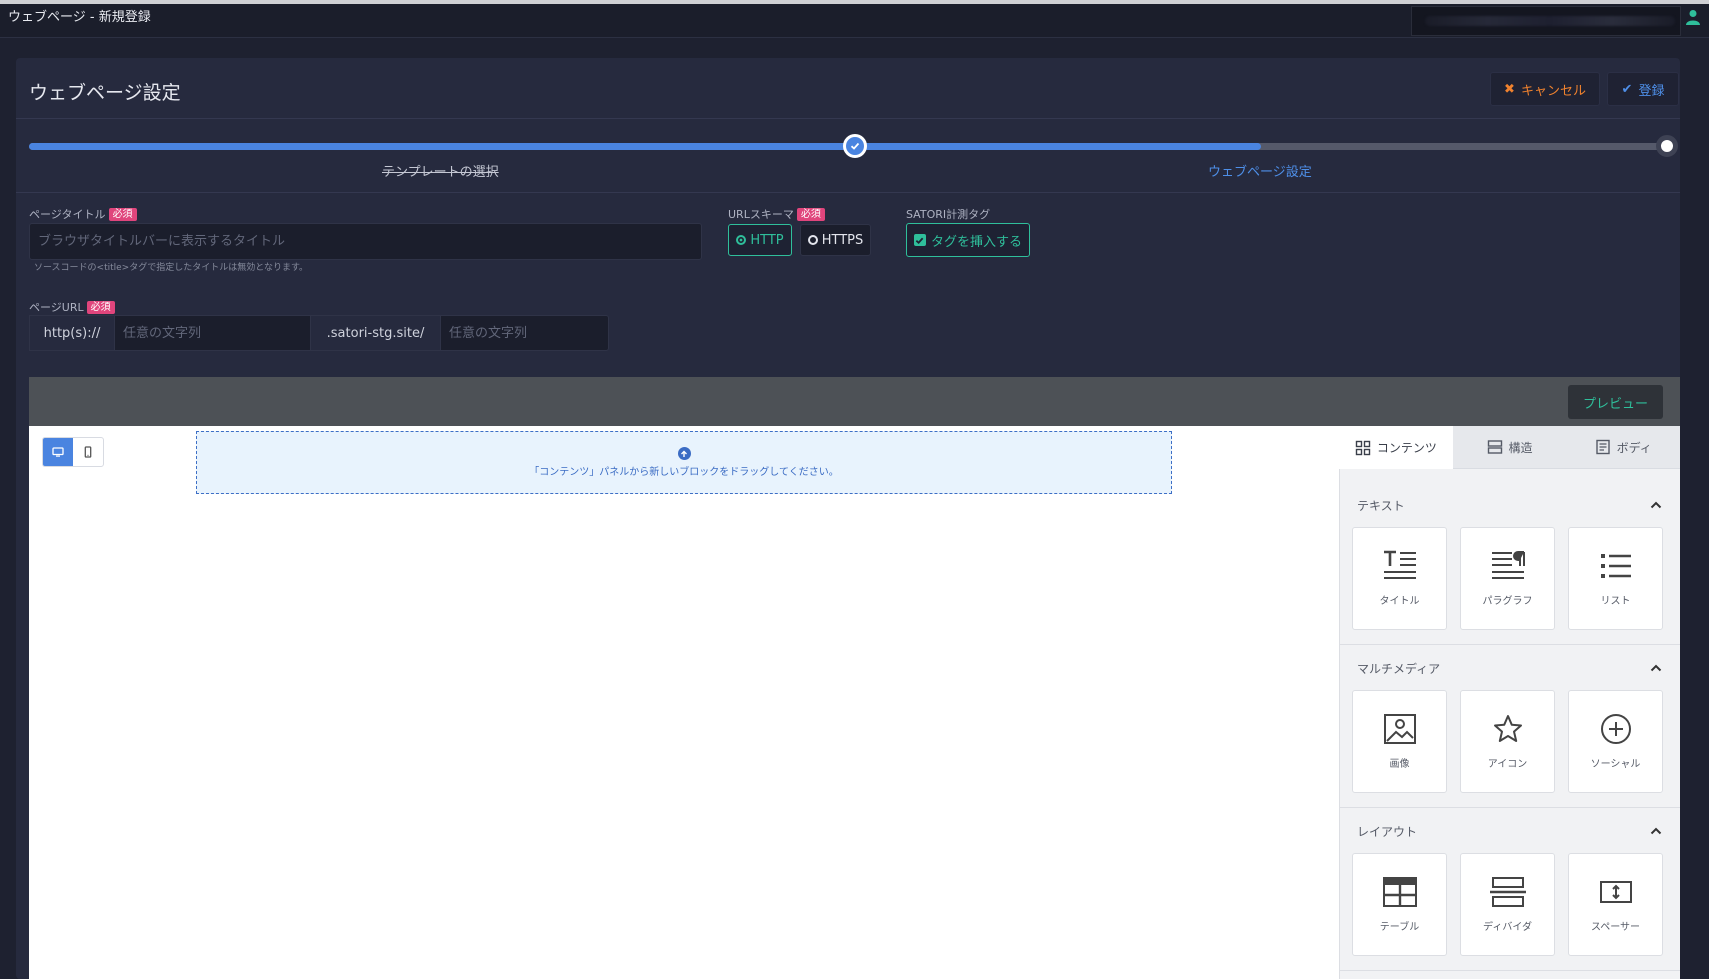 Image resolution: width=1709 pixels, height=979 pixels. Describe the element at coordinates (684, 462) in the screenshot. I see `block-dropzone: 「コンテンツ」パネルから新しいブロックをドラッグしてください。` at that location.